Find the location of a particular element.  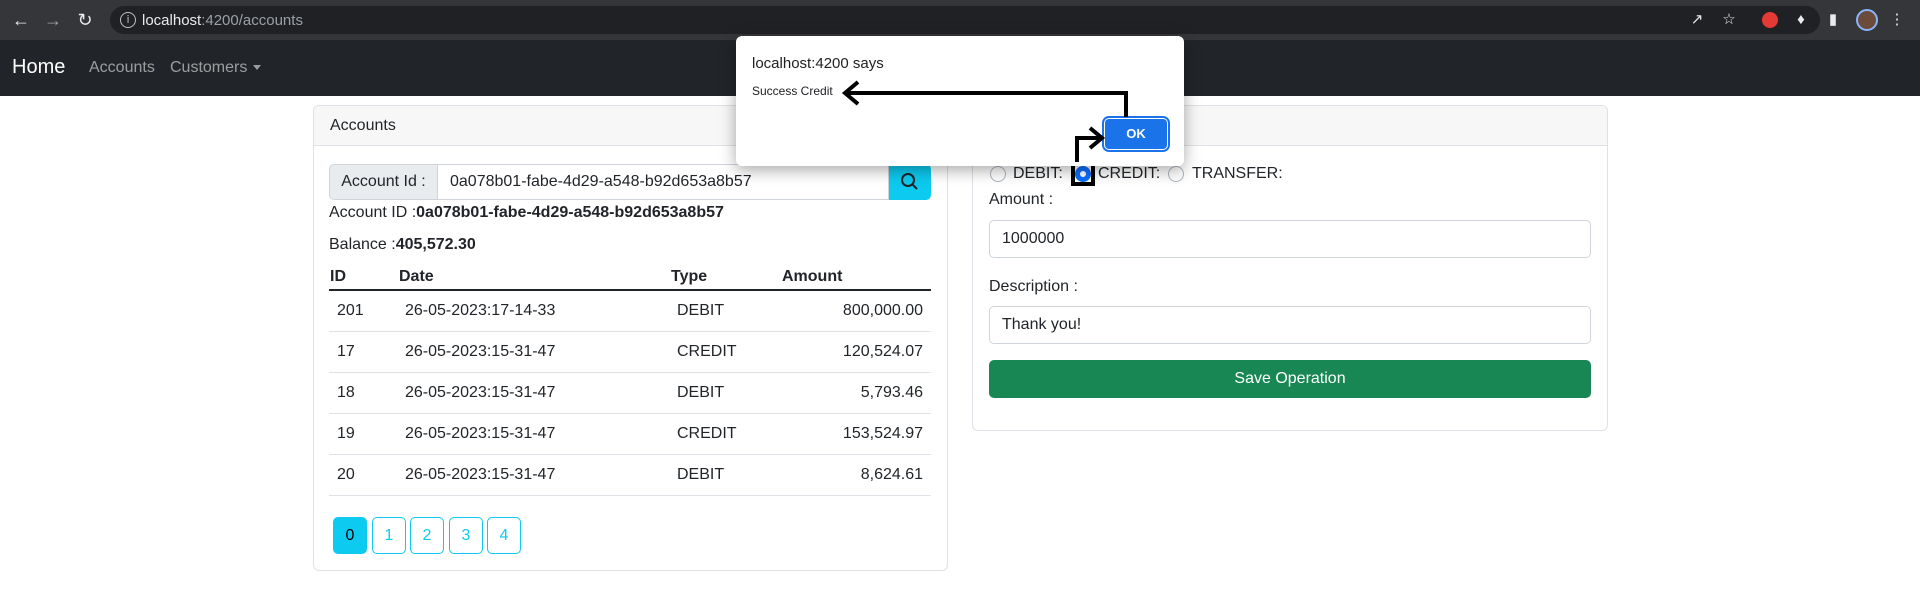

arrow-radio-to-ok is located at coordinates (1090, 144).